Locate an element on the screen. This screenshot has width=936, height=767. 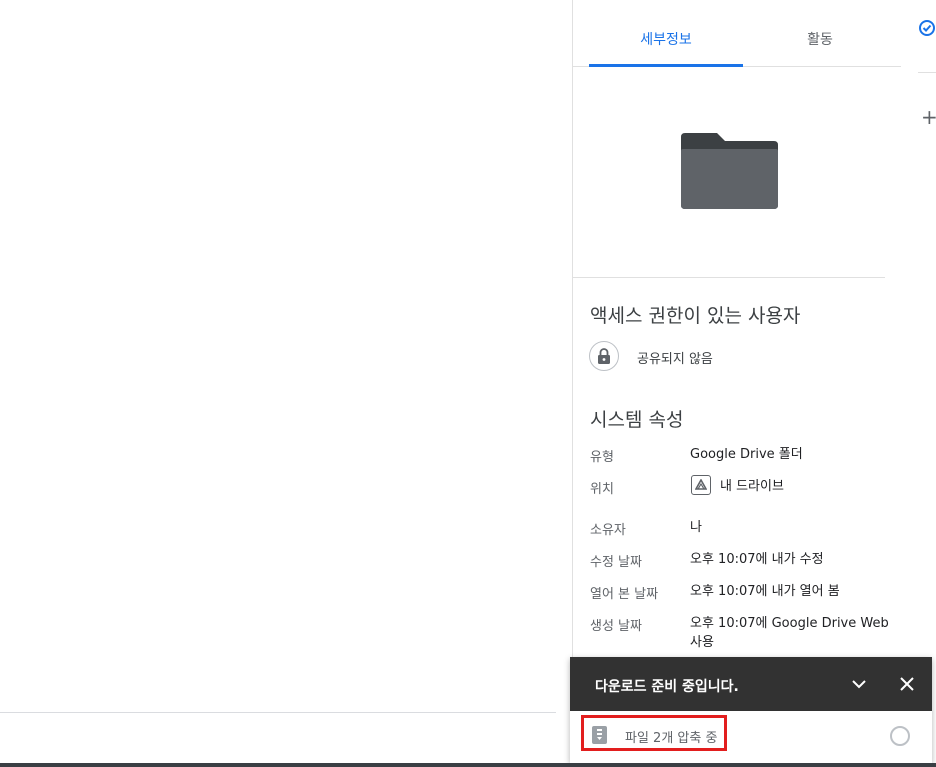
location-value: 내 드라이브 is located at coordinates (820, 486).